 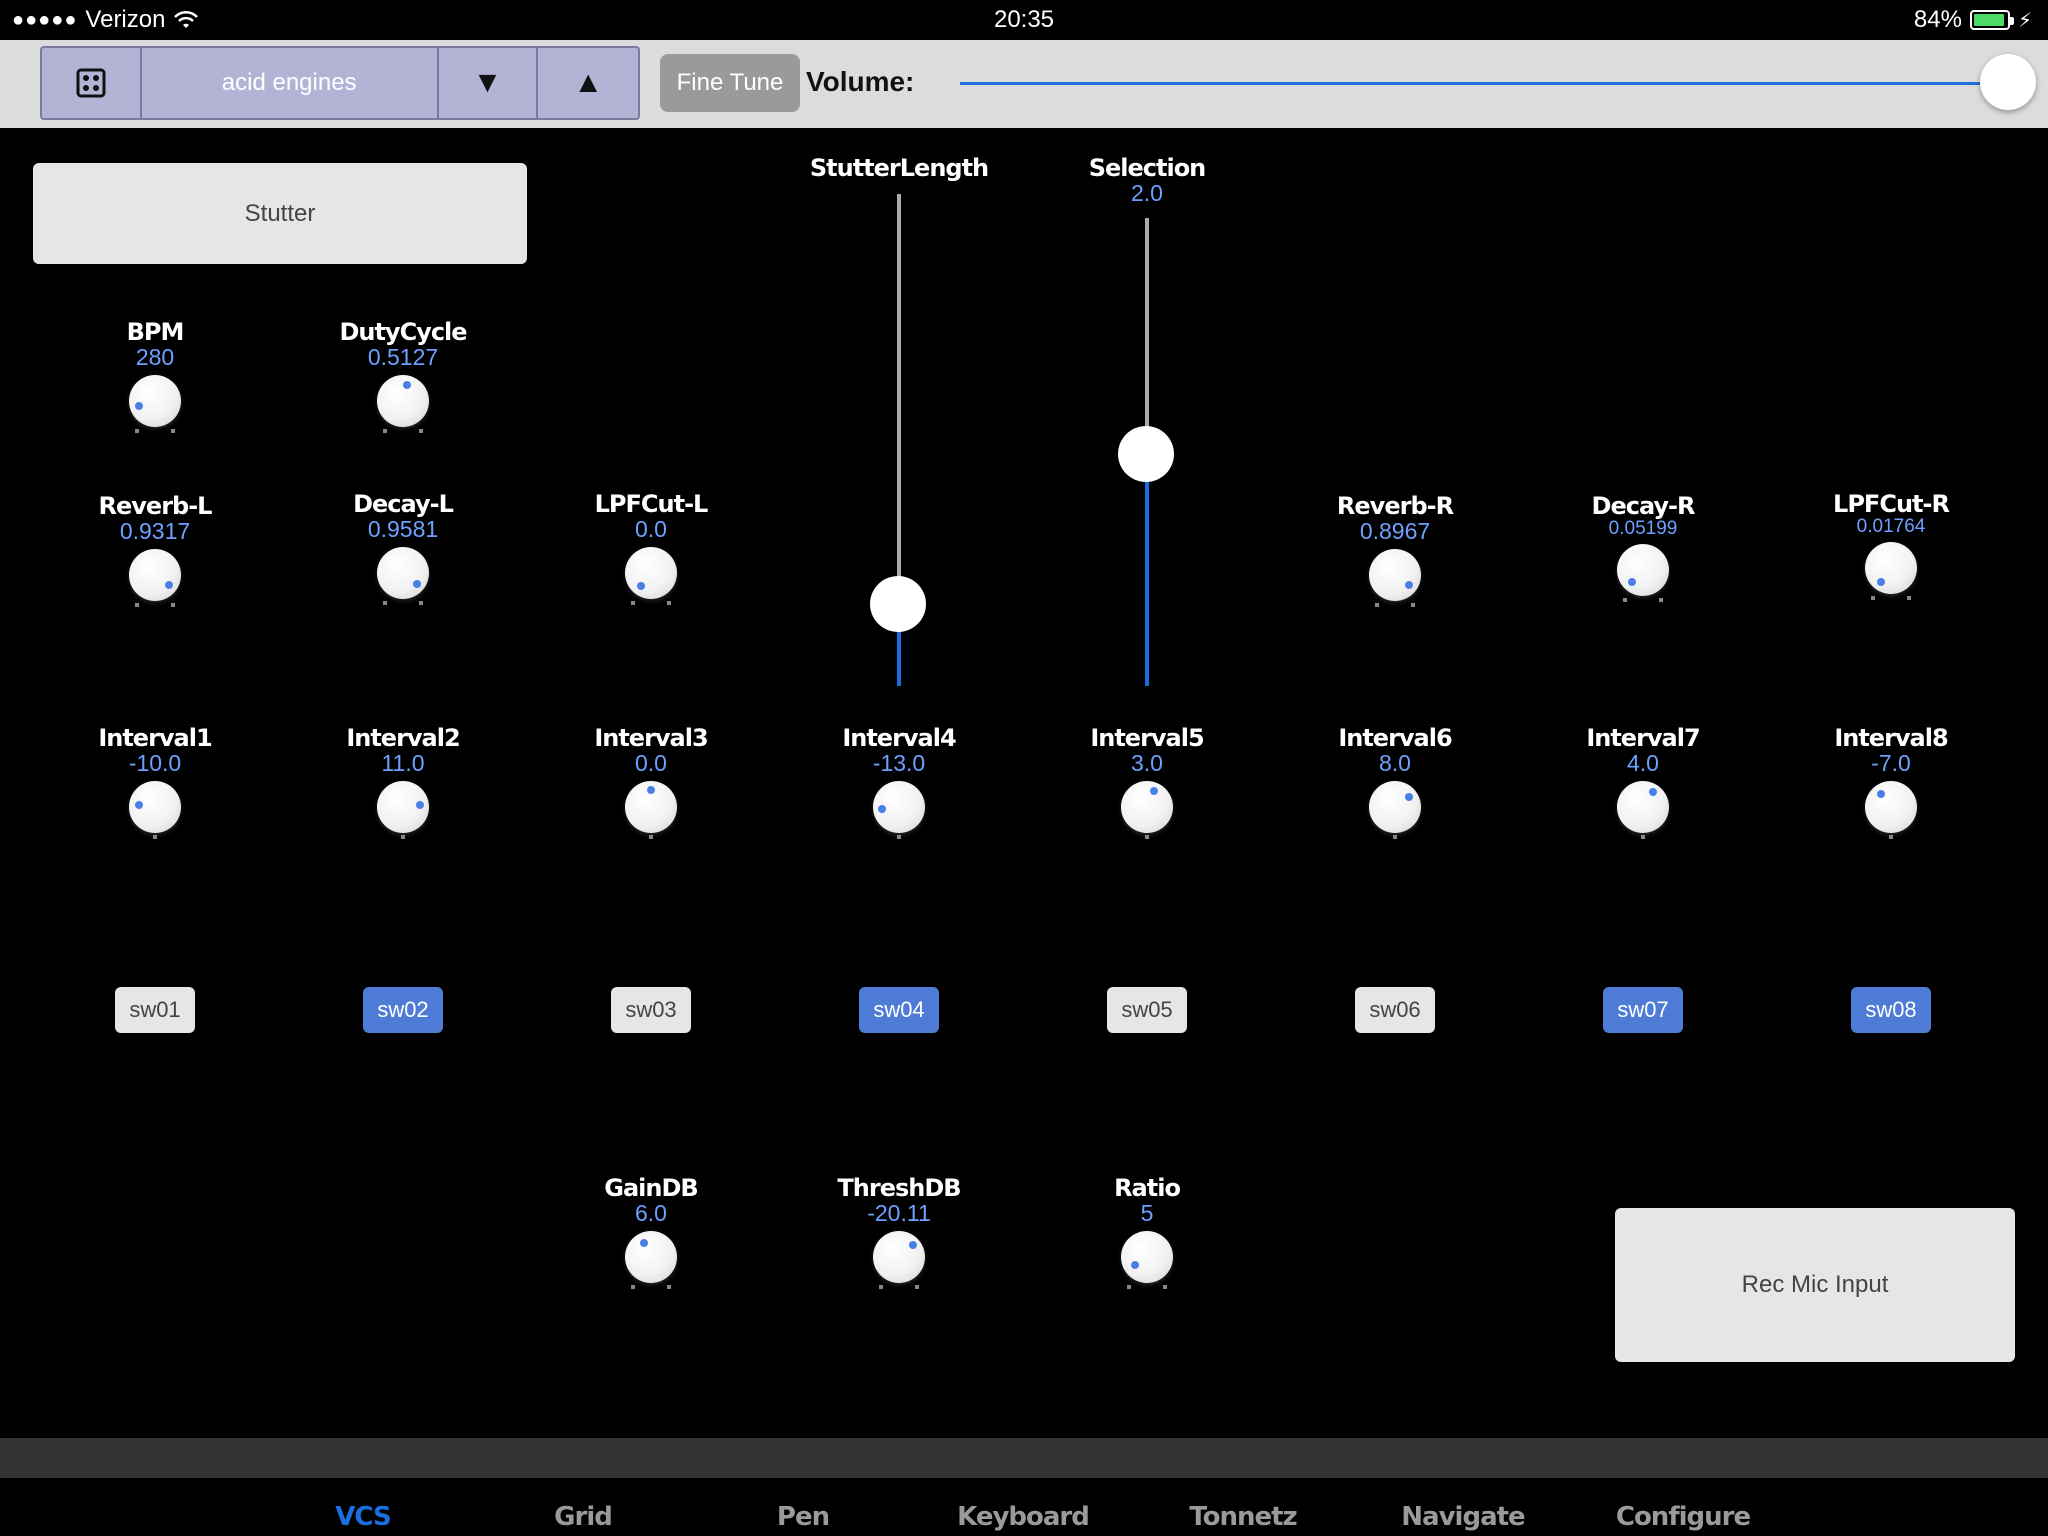 I want to click on knob-value: 8.0, so click(x=1395, y=763).